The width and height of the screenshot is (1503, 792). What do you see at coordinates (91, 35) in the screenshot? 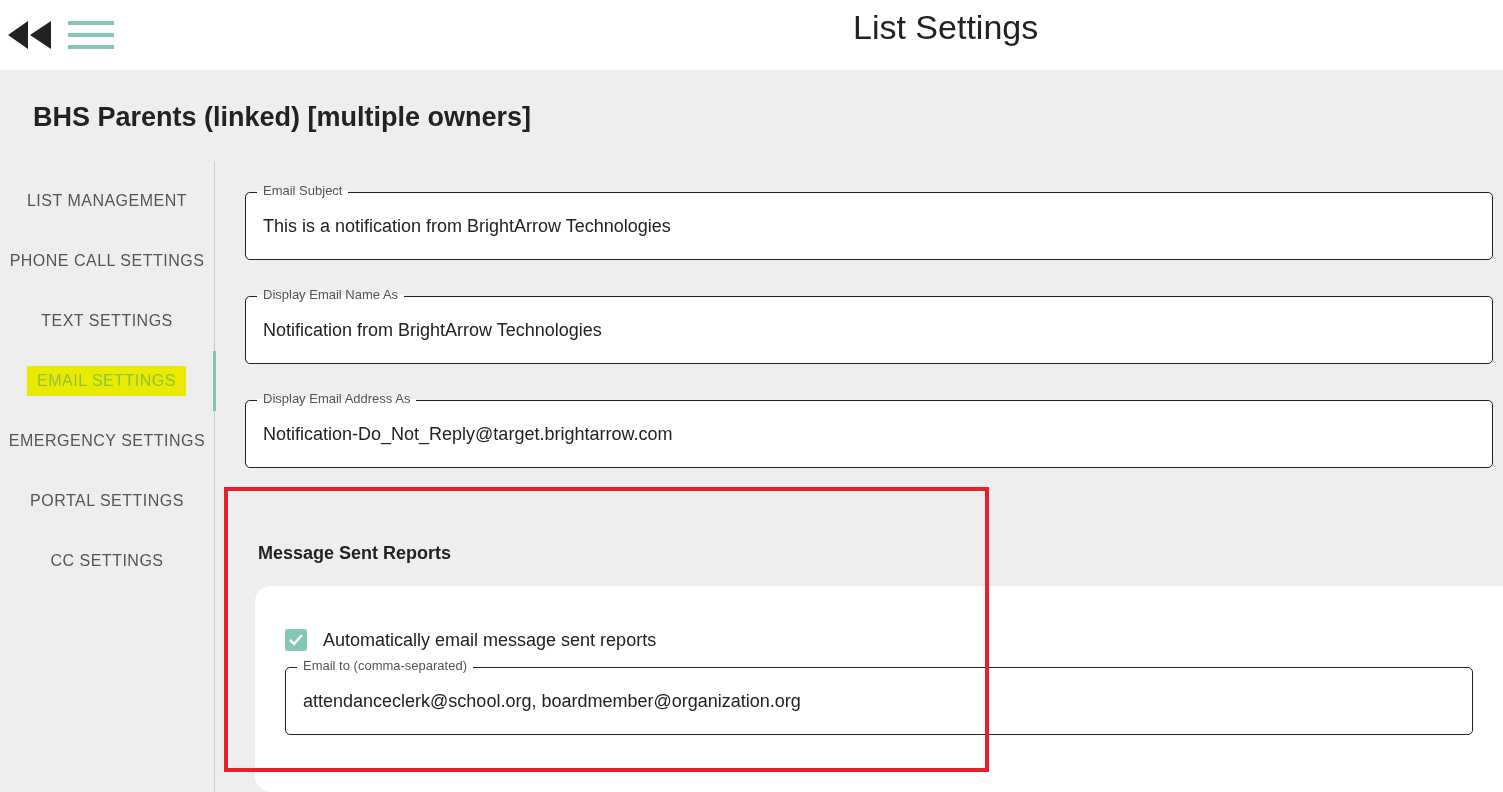
I see `menu-icon` at bounding box center [91, 35].